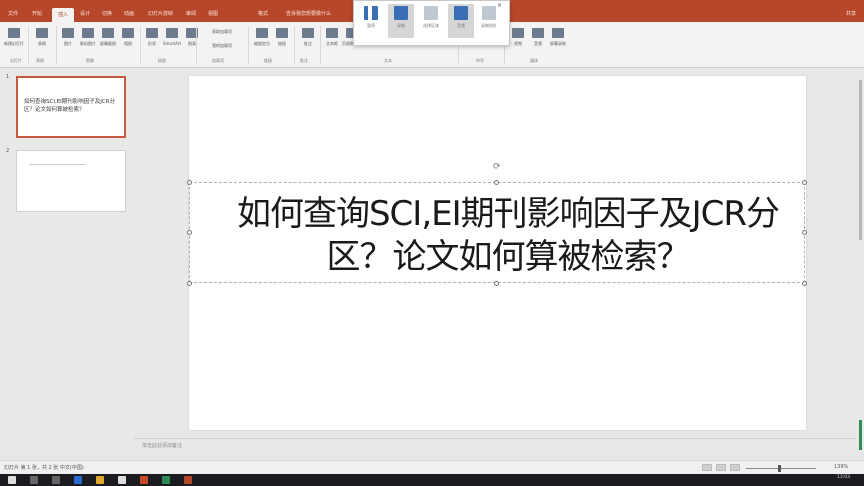  What do you see at coordinates (480, 60) in the screenshot?
I see `group-label-symbols: 符号` at bounding box center [480, 60].